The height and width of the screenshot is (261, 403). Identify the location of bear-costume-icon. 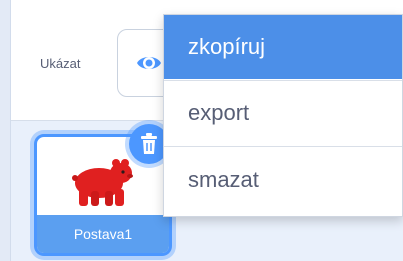
(102, 182).